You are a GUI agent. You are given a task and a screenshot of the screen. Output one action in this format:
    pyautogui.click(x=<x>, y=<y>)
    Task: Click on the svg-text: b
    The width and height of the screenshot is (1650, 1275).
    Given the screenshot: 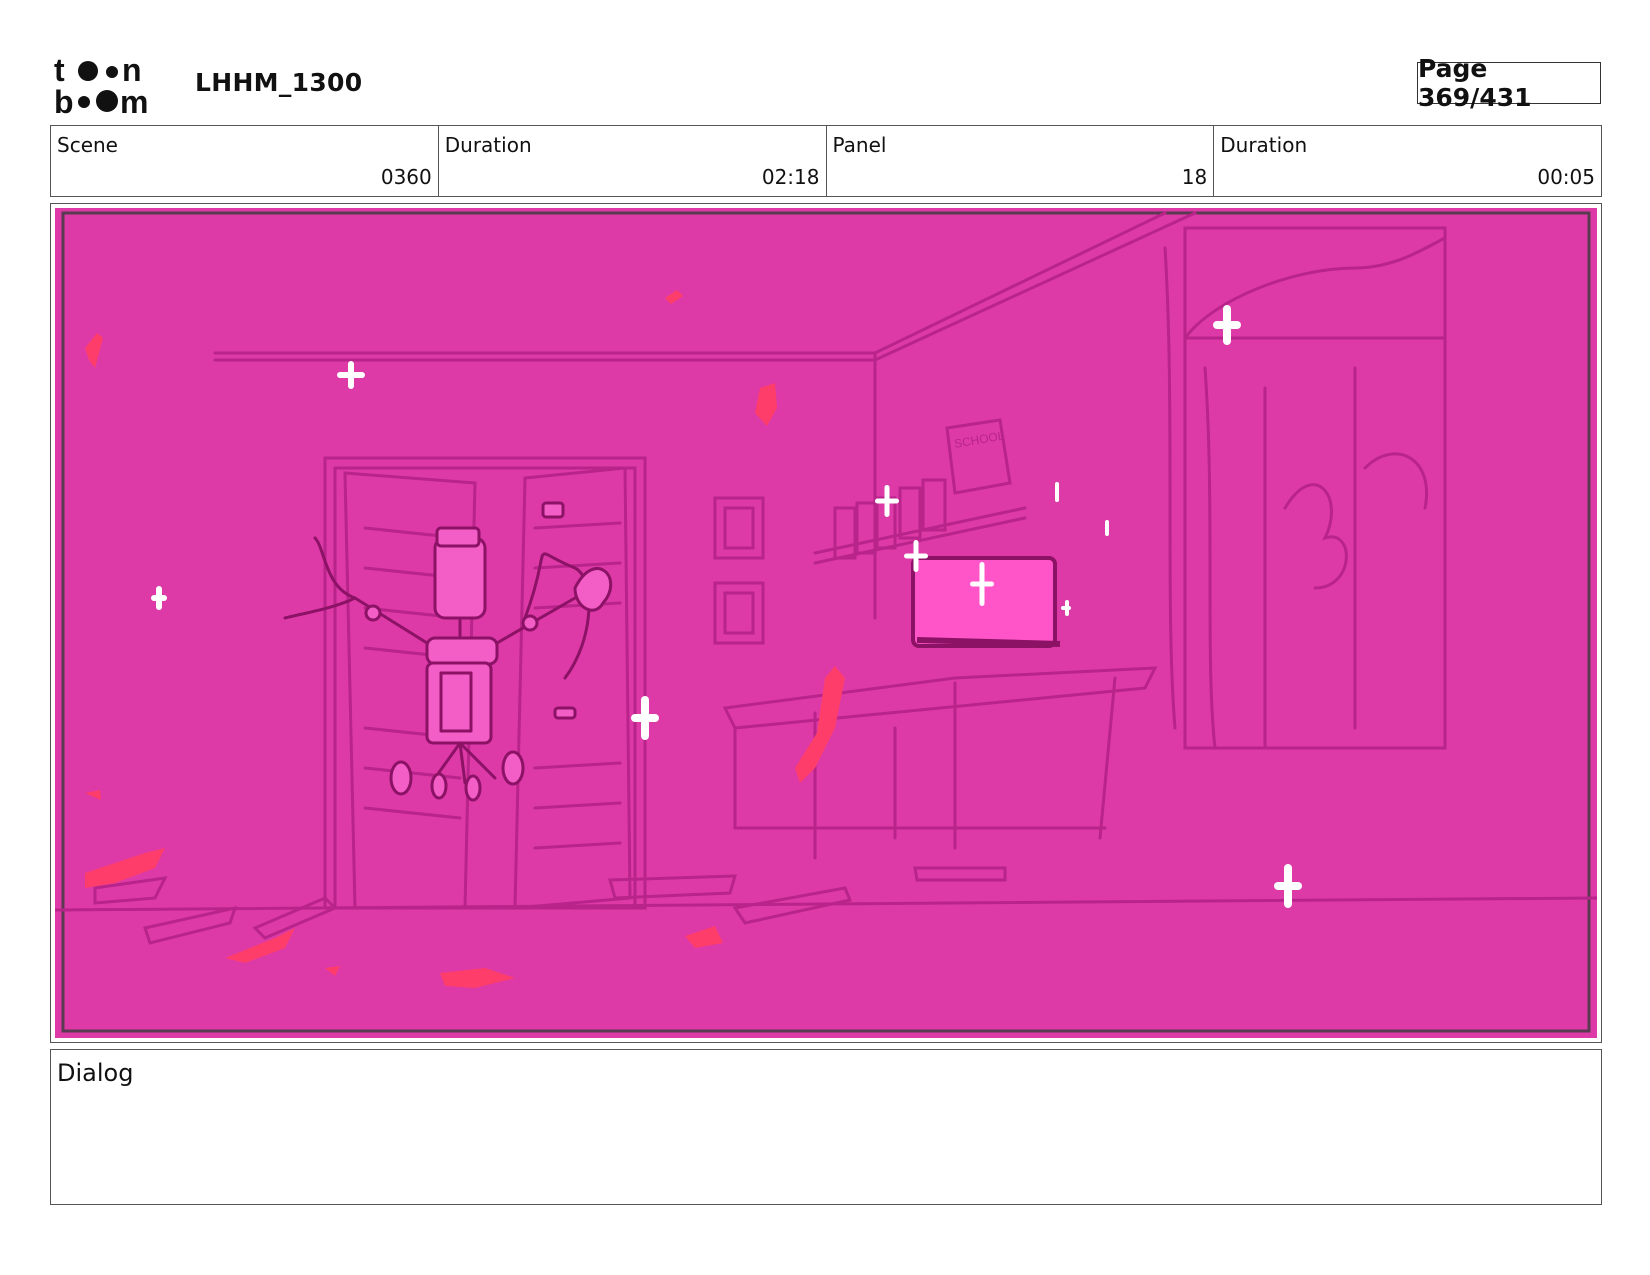 What is the action you would take?
    pyautogui.click(x=64, y=100)
    